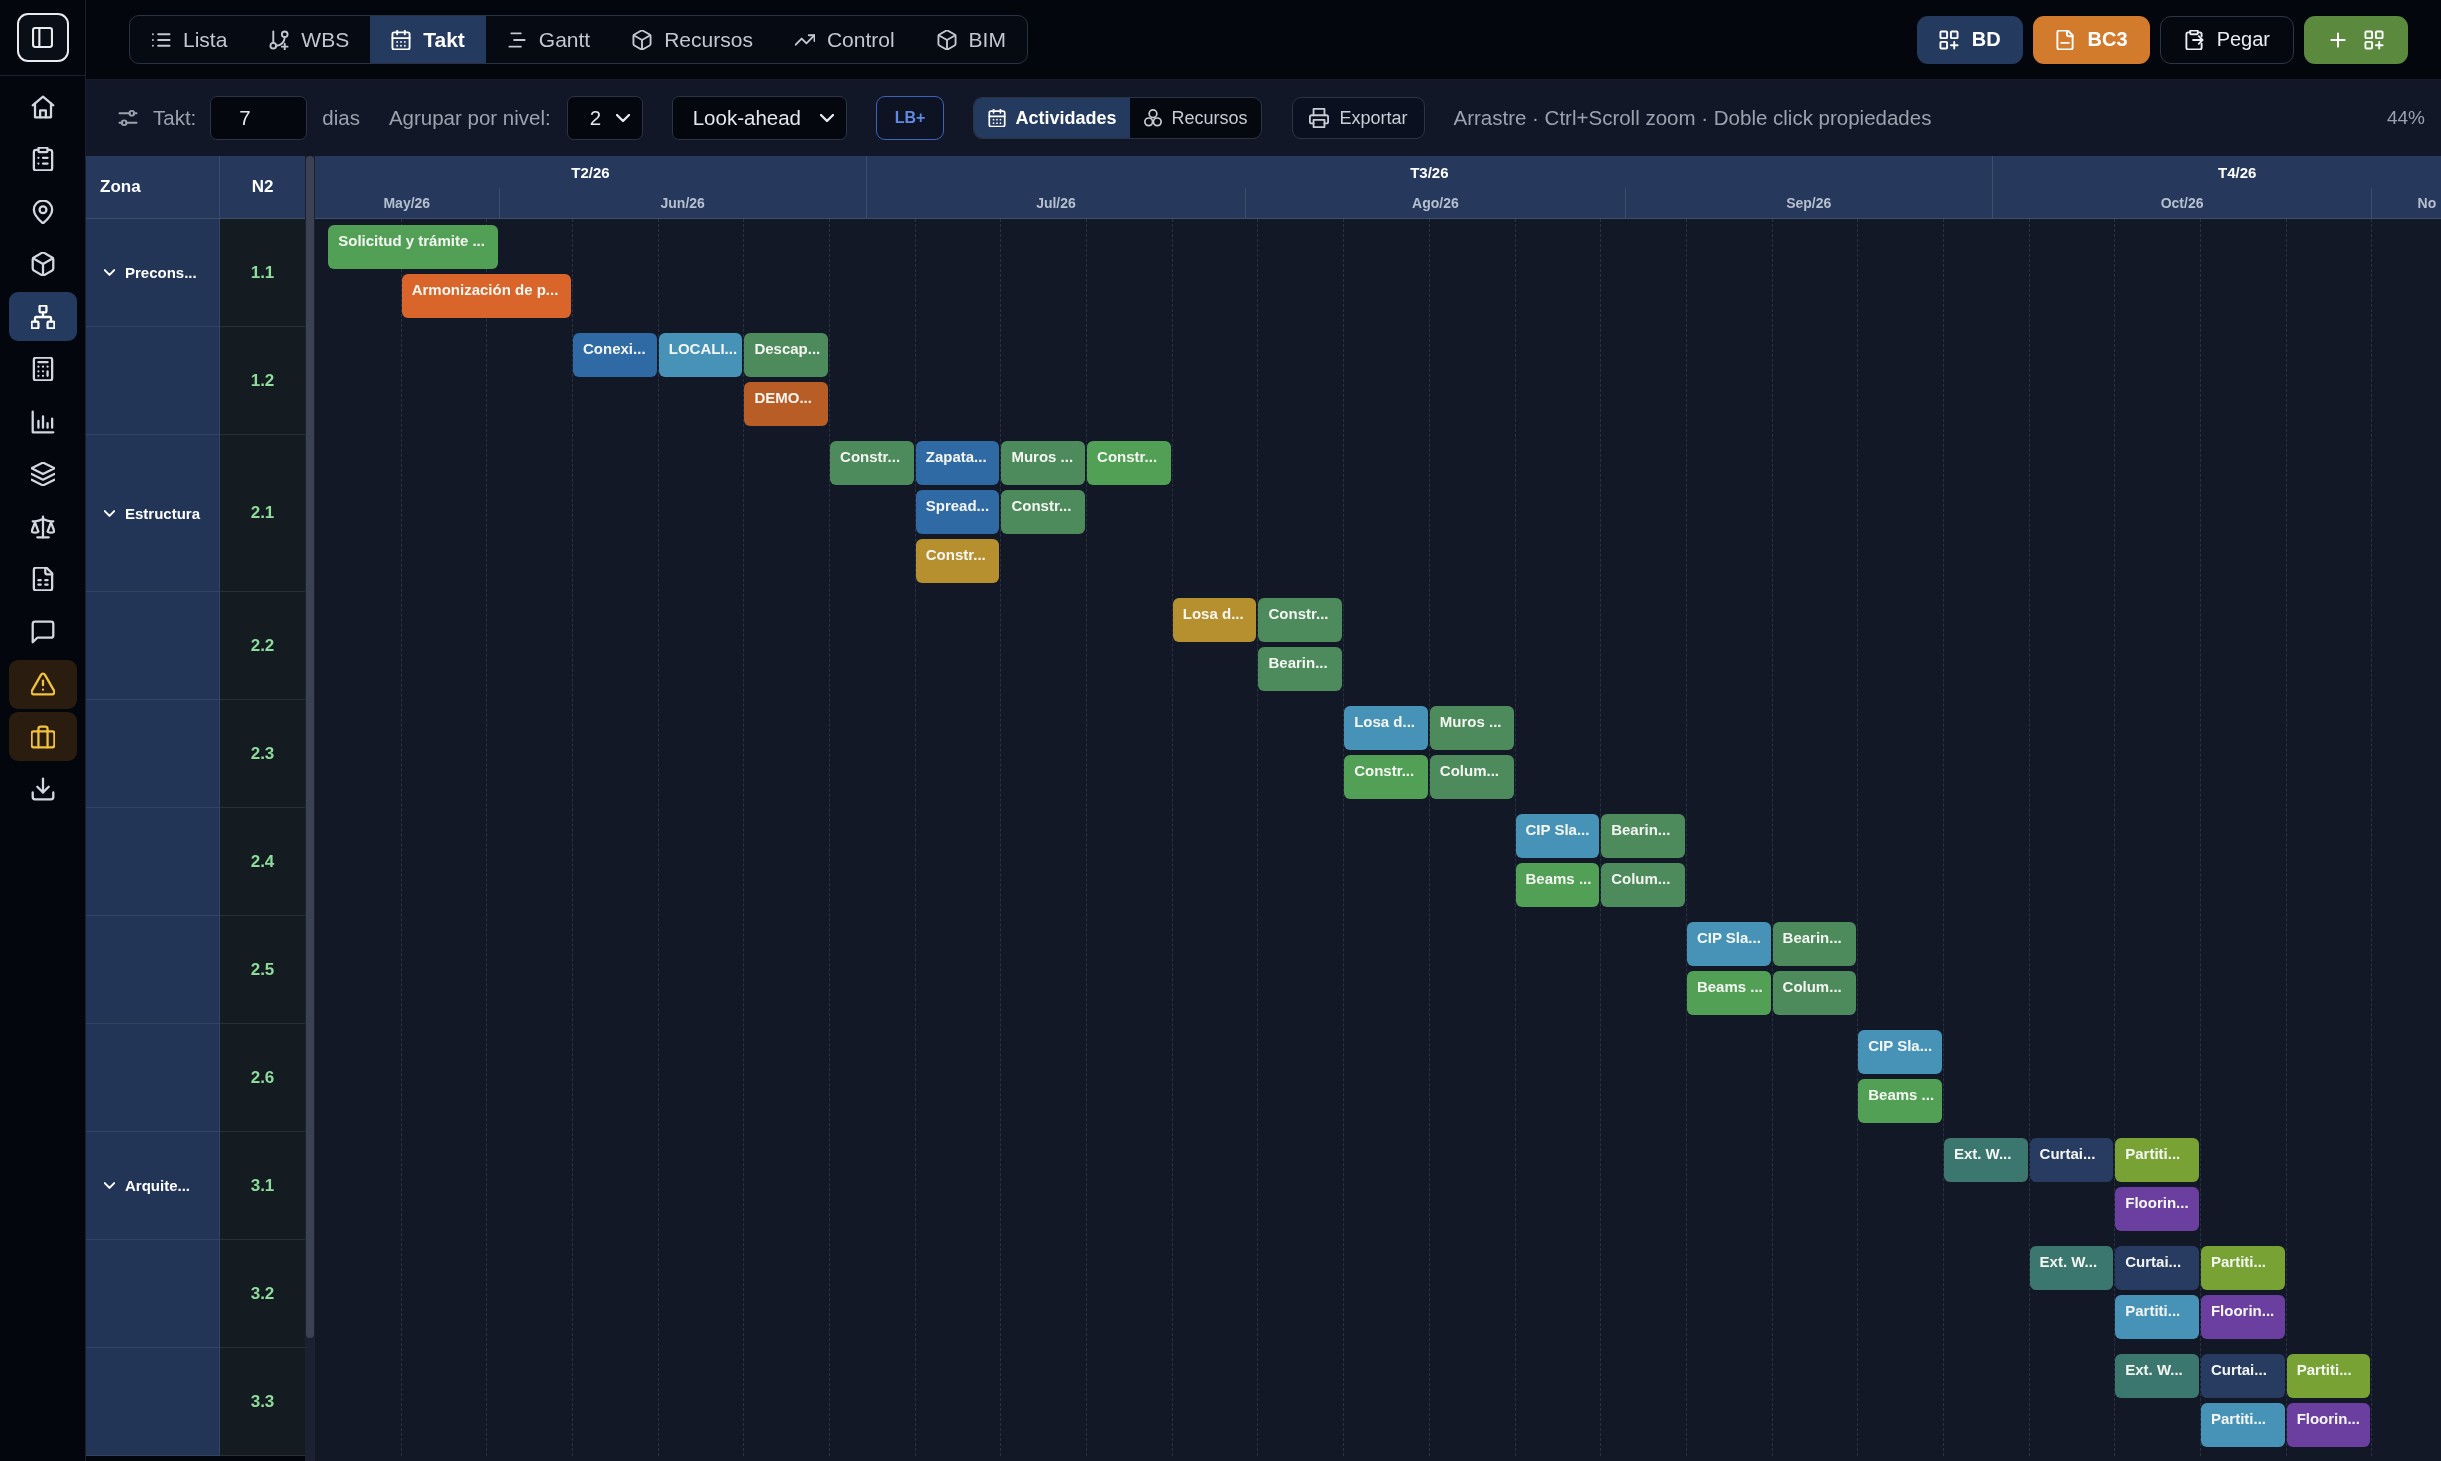  What do you see at coordinates (590, 172) in the screenshot?
I see `quarter-label: T2/26` at bounding box center [590, 172].